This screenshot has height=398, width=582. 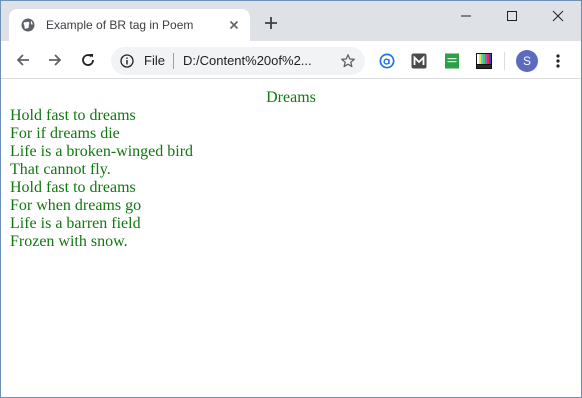 I want to click on back-arrow-icon, so click(x=23, y=60).